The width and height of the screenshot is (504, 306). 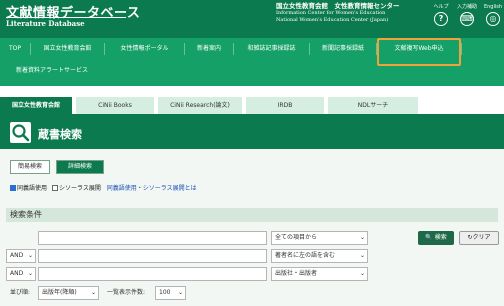 I want to click on synonym-help-link: 同義語使用・シソーラス展開とは, so click(x=152, y=188).